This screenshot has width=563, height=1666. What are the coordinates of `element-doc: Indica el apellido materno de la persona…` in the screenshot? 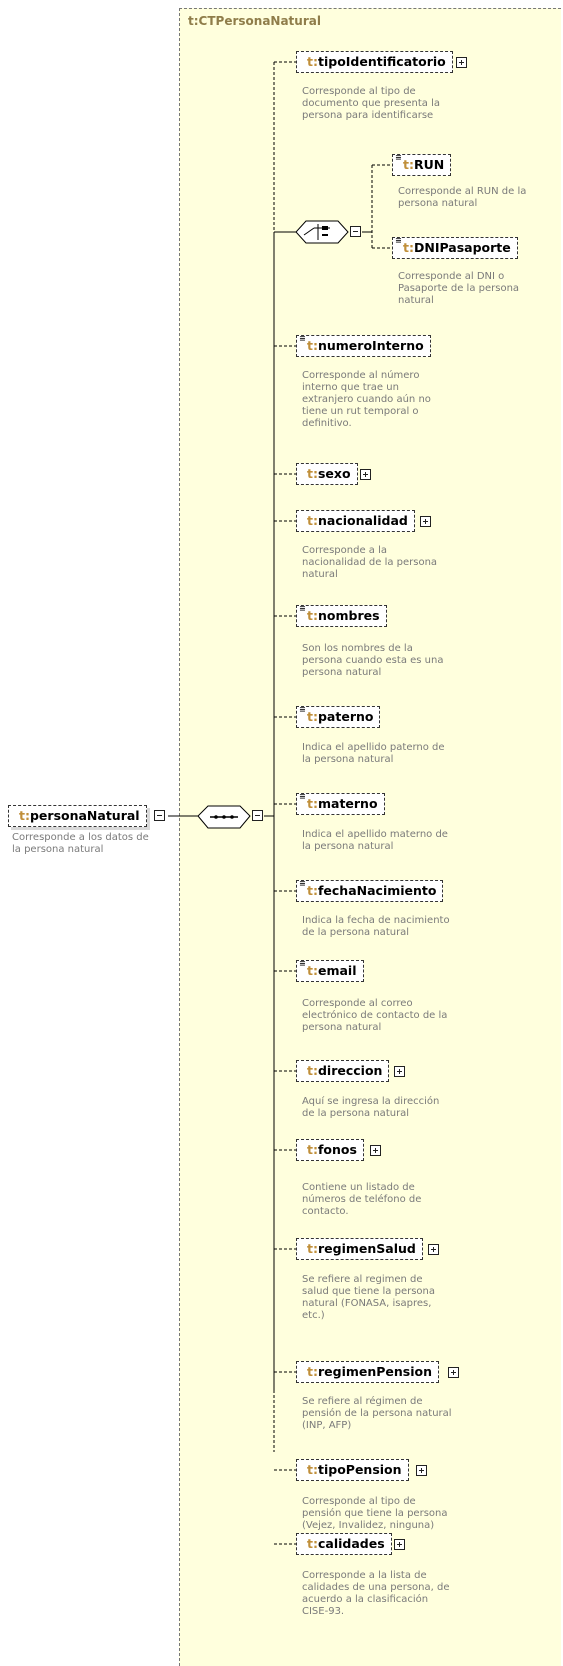 It's located at (375, 840).